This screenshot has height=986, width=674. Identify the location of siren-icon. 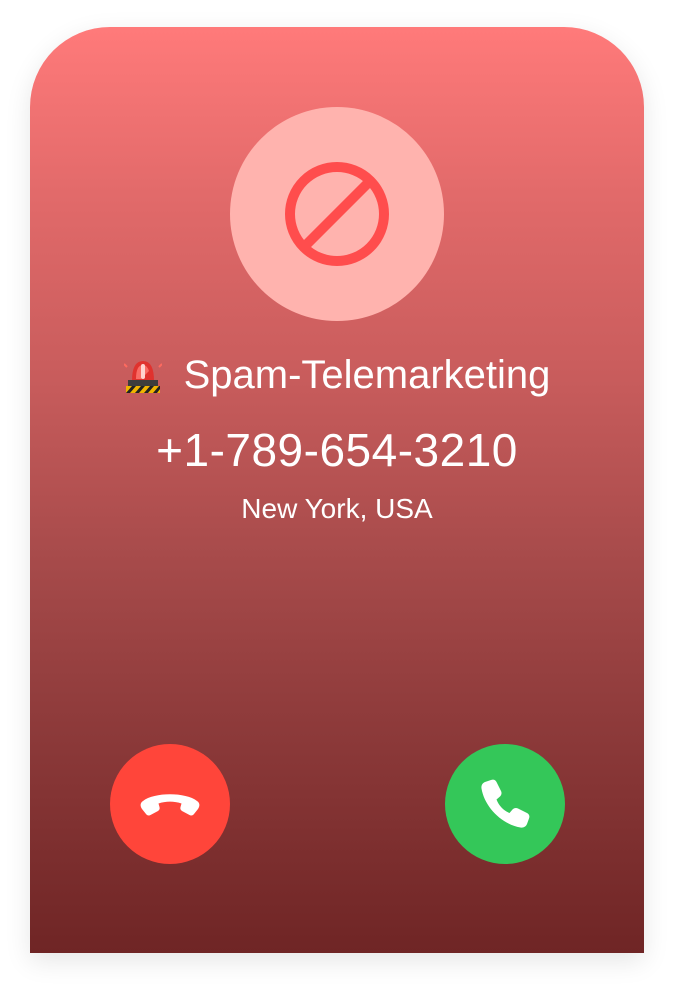
(142, 377).